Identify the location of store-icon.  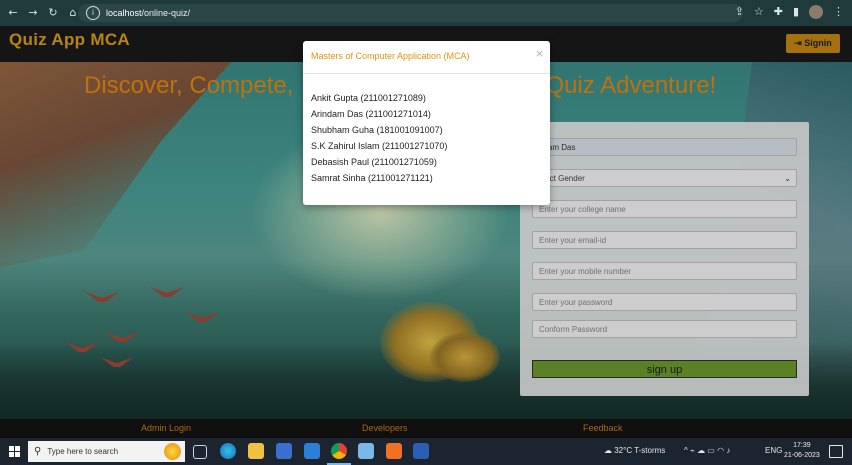
(284, 451).